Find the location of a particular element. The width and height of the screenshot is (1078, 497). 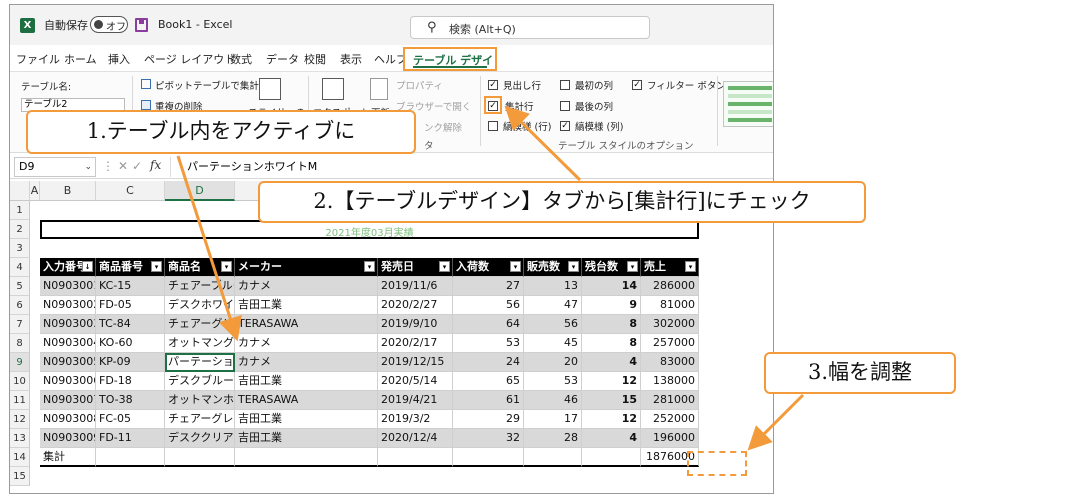

column-header-d: D is located at coordinates (200, 191).